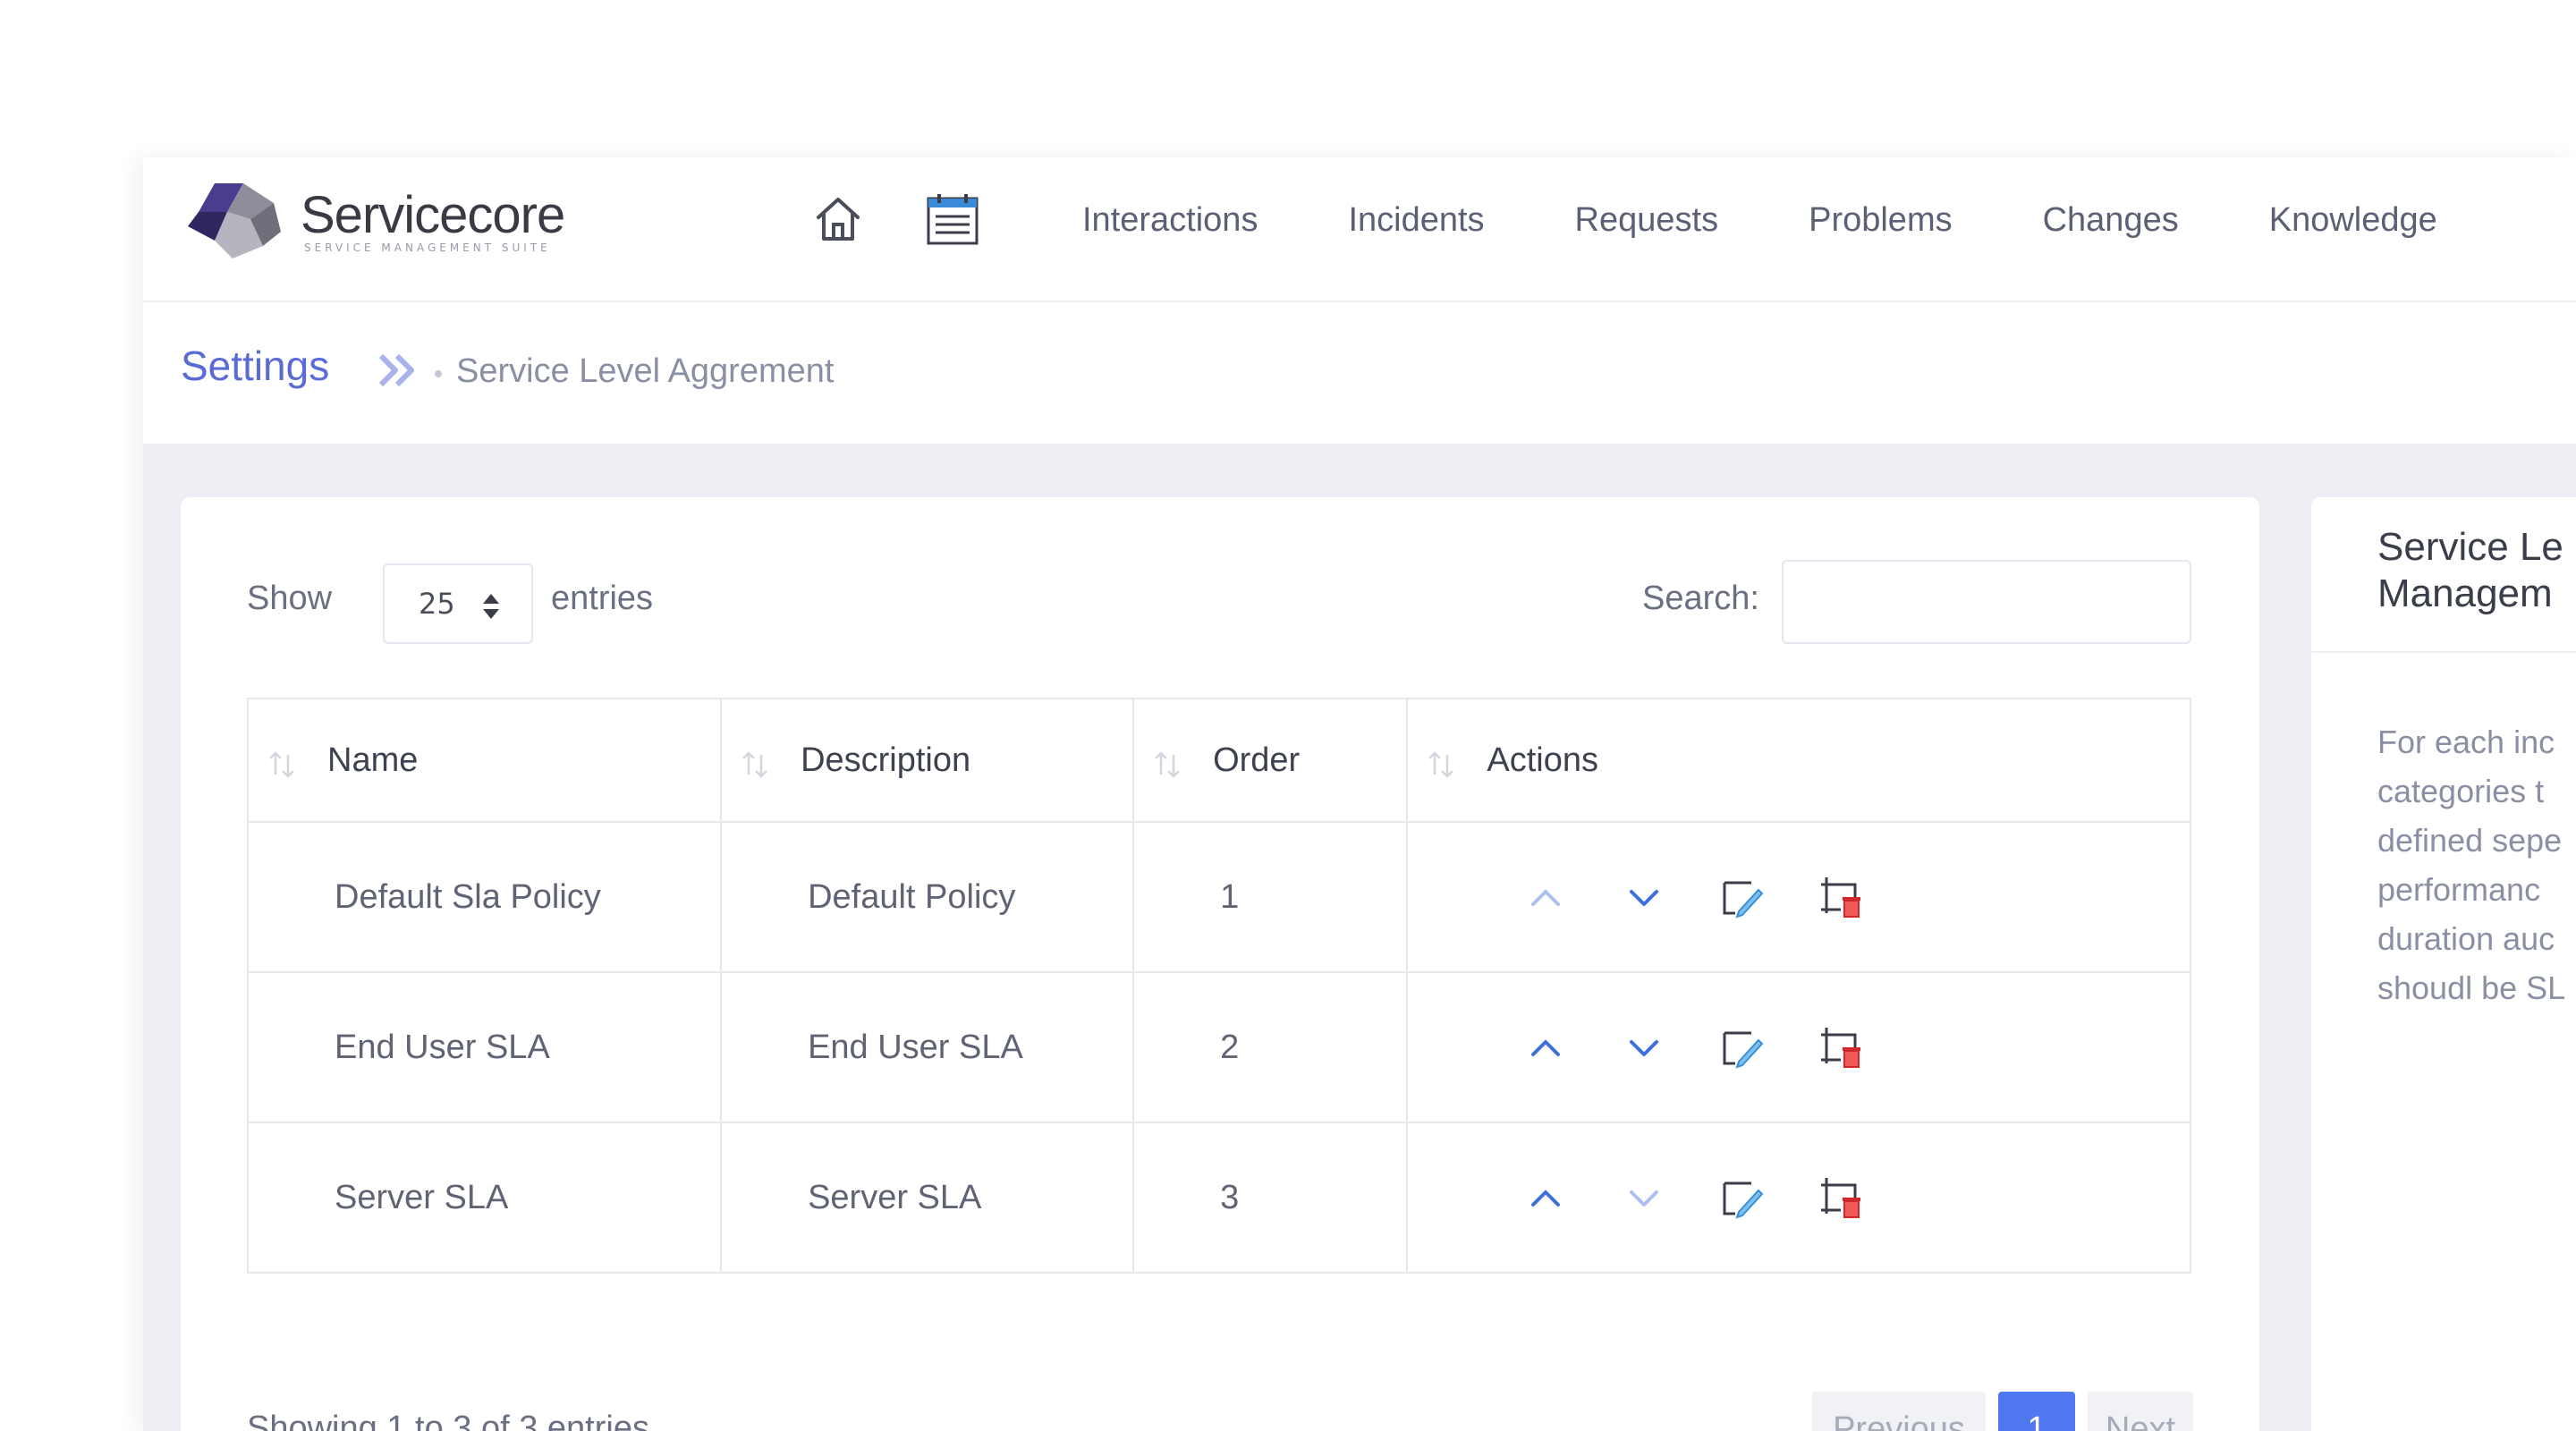  What do you see at coordinates (1647, 220) in the screenshot?
I see `nav-requests: Requests` at bounding box center [1647, 220].